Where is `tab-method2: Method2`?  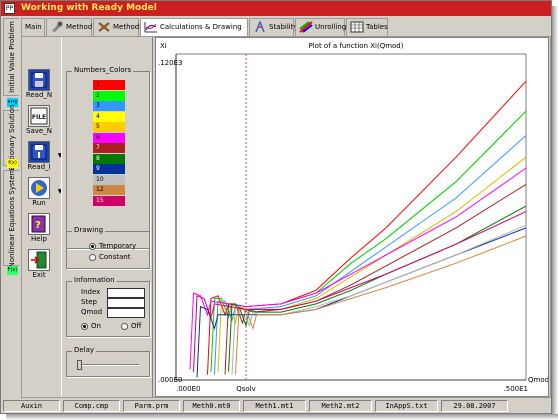 tab-method2: Method2 is located at coordinates (118, 27).